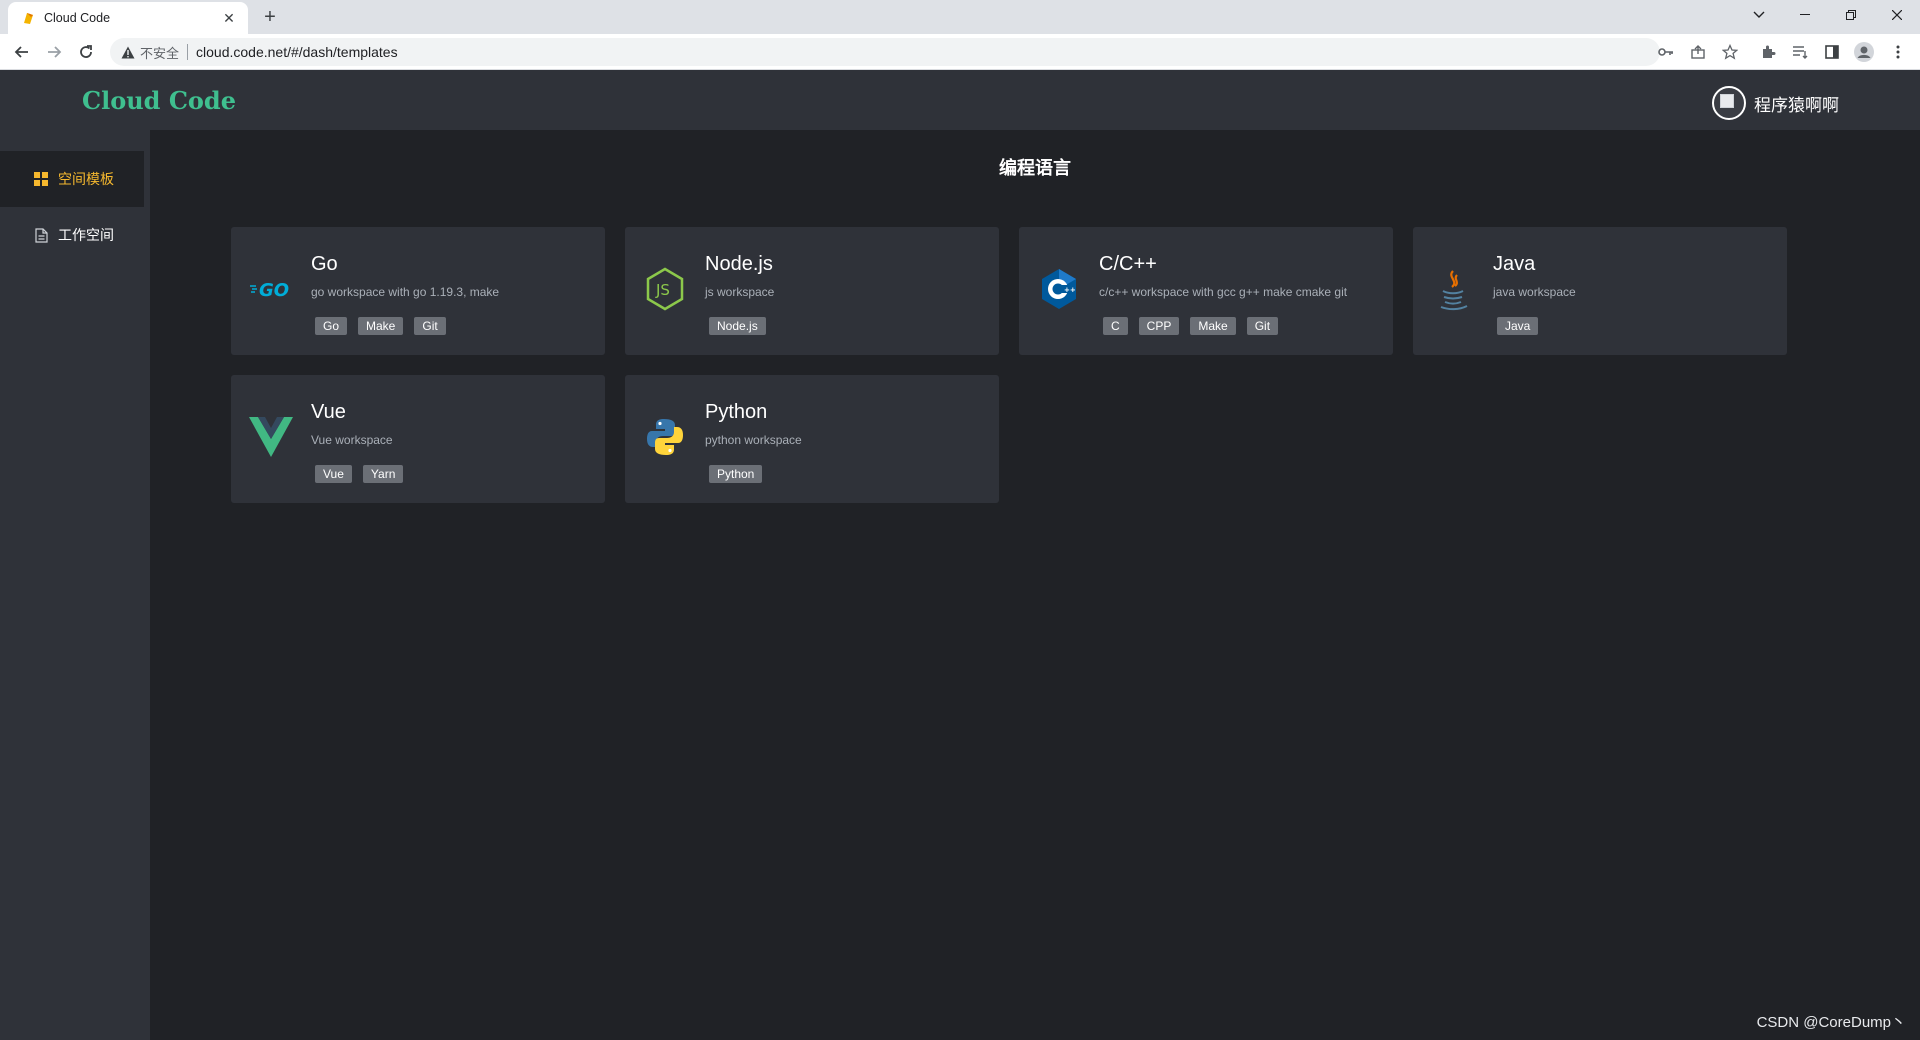 Image resolution: width=1920 pixels, height=1040 pixels. What do you see at coordinates (1832, 52) in the screenshot?
I see `side-panel-icon` at bounding box center [1832, 52].